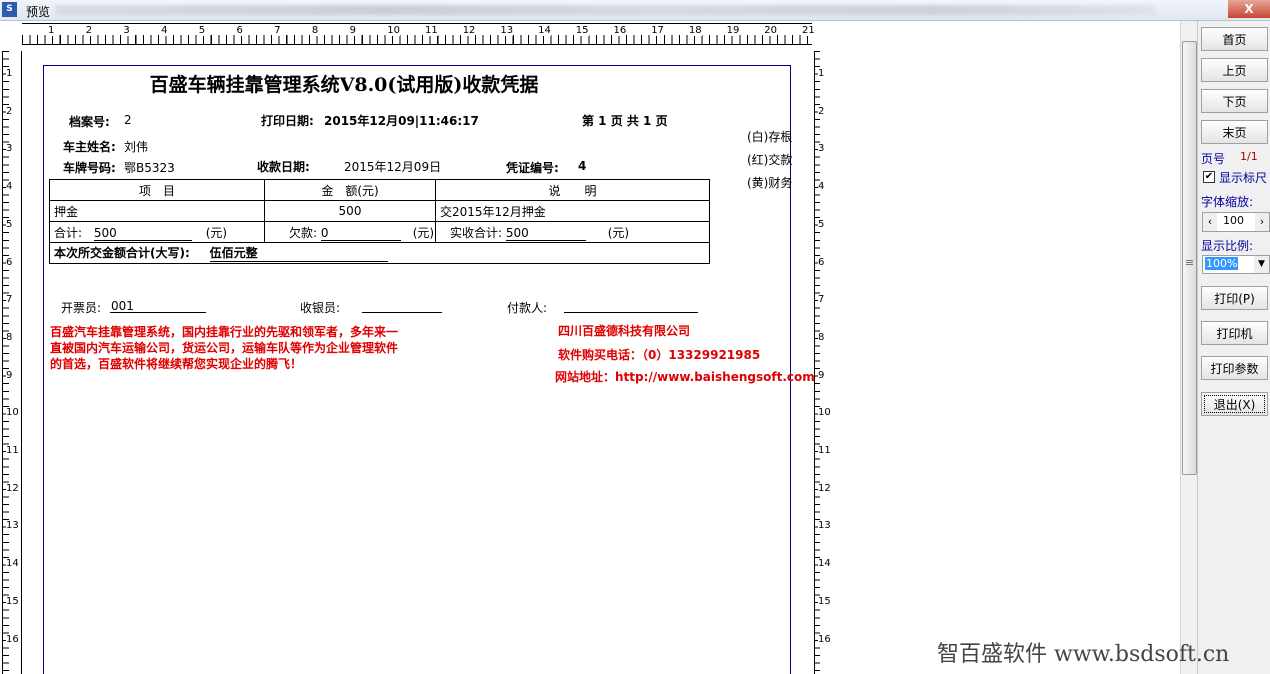 The image size is (1270, 674). I want to click on debt-value: 0, so click(360, 233).